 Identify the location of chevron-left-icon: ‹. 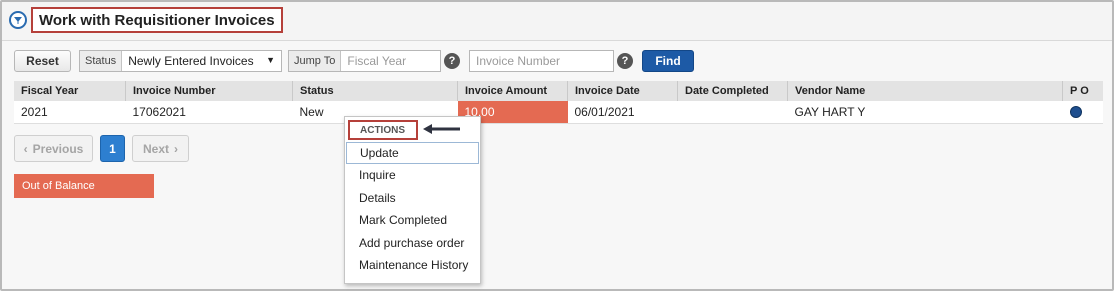
(25, 148).